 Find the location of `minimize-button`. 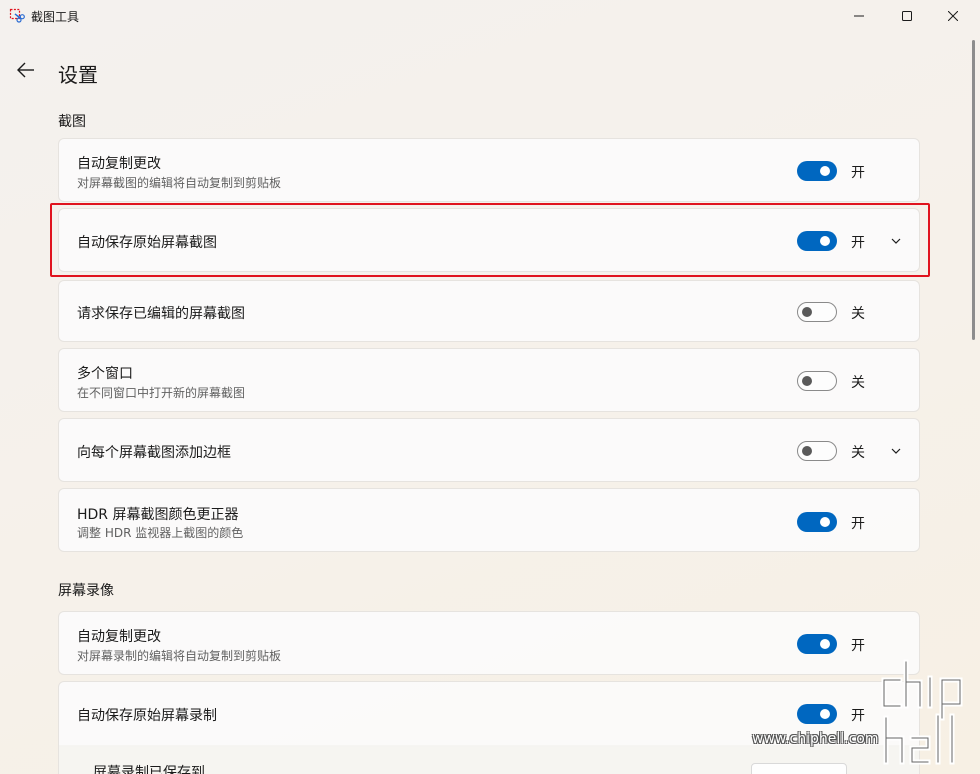

minimize-button is located at coordinates (859, 16).